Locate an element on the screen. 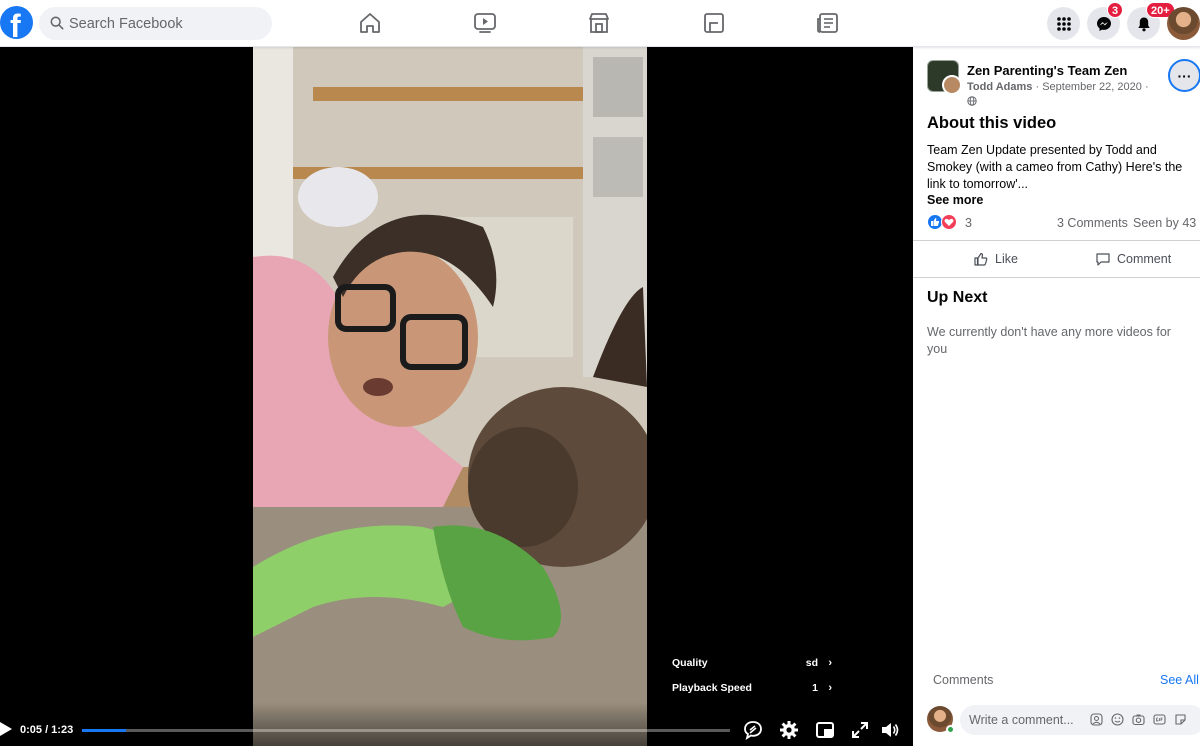 The height and width of the screenshot is (746, 1200). post-date: September 22, 2020 is located at coordinates (1092, 87).